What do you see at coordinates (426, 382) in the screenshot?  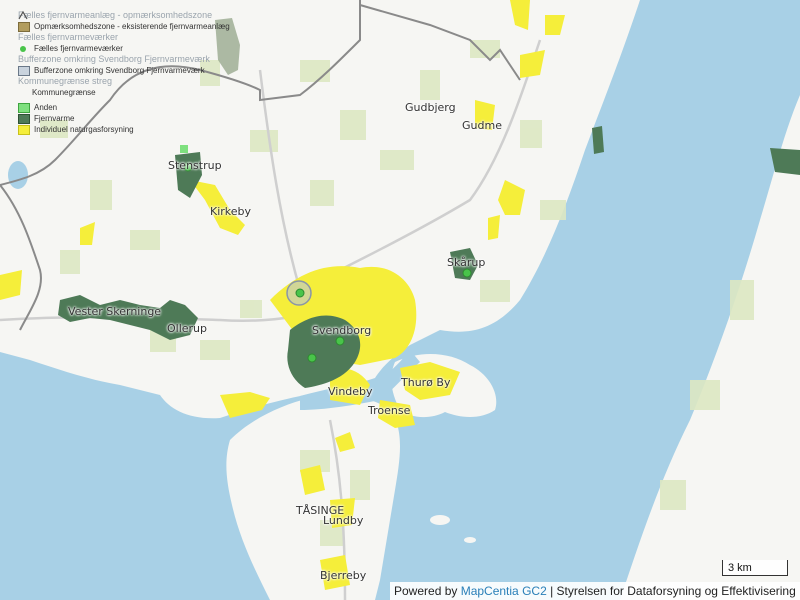 I see `place-label-thuro-by: Thurø By` at bounding box center [426, 382].